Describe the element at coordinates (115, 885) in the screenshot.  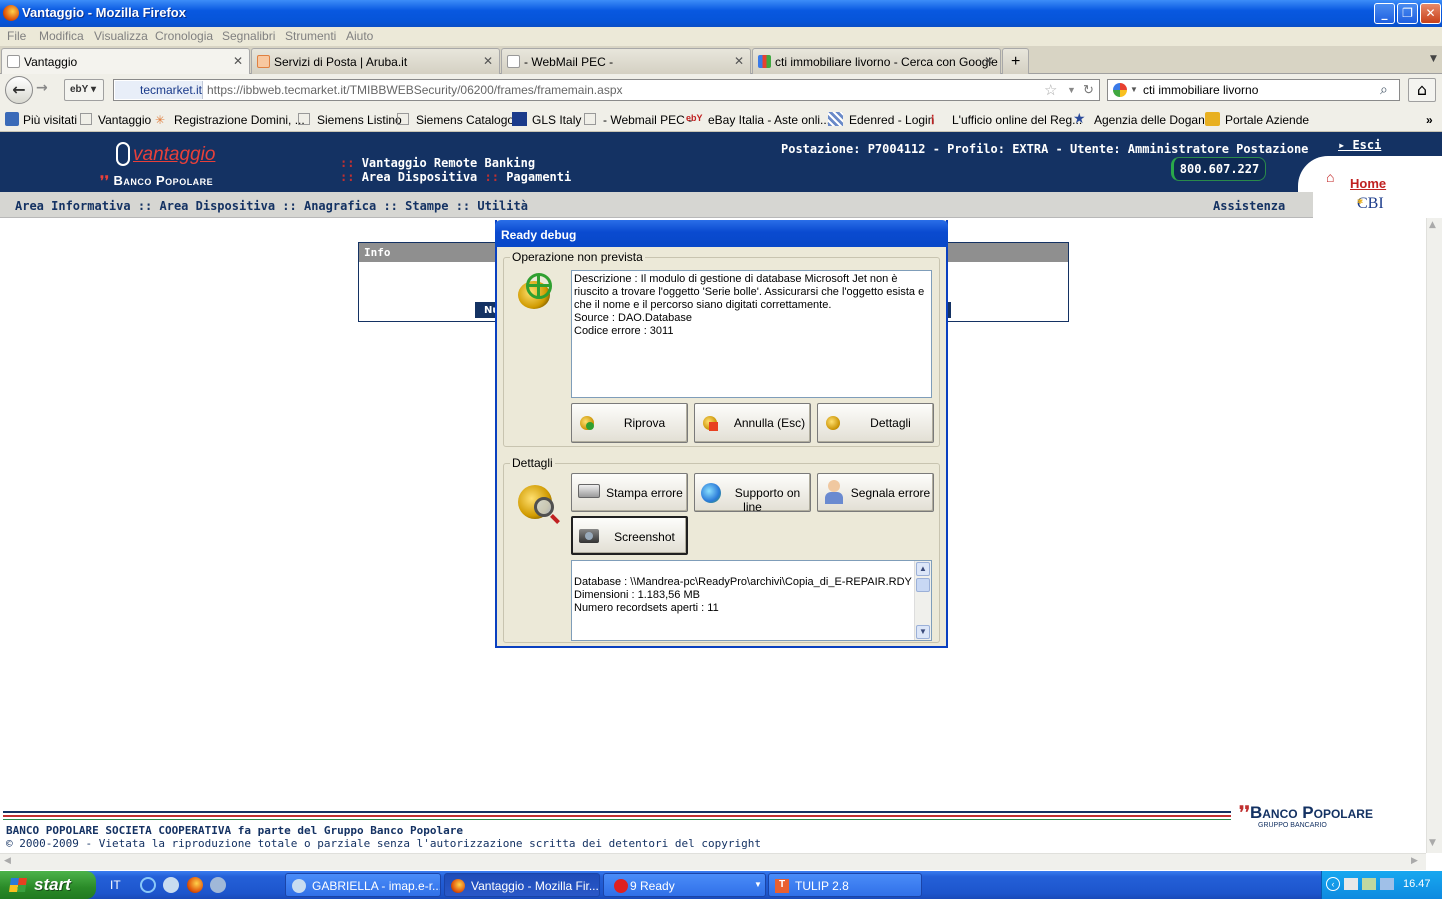
I see `language-indicator: IT` at that location.